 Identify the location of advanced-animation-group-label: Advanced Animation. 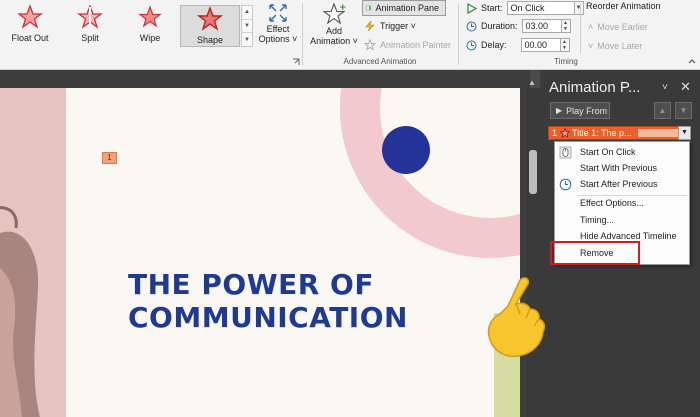
(380, 61).